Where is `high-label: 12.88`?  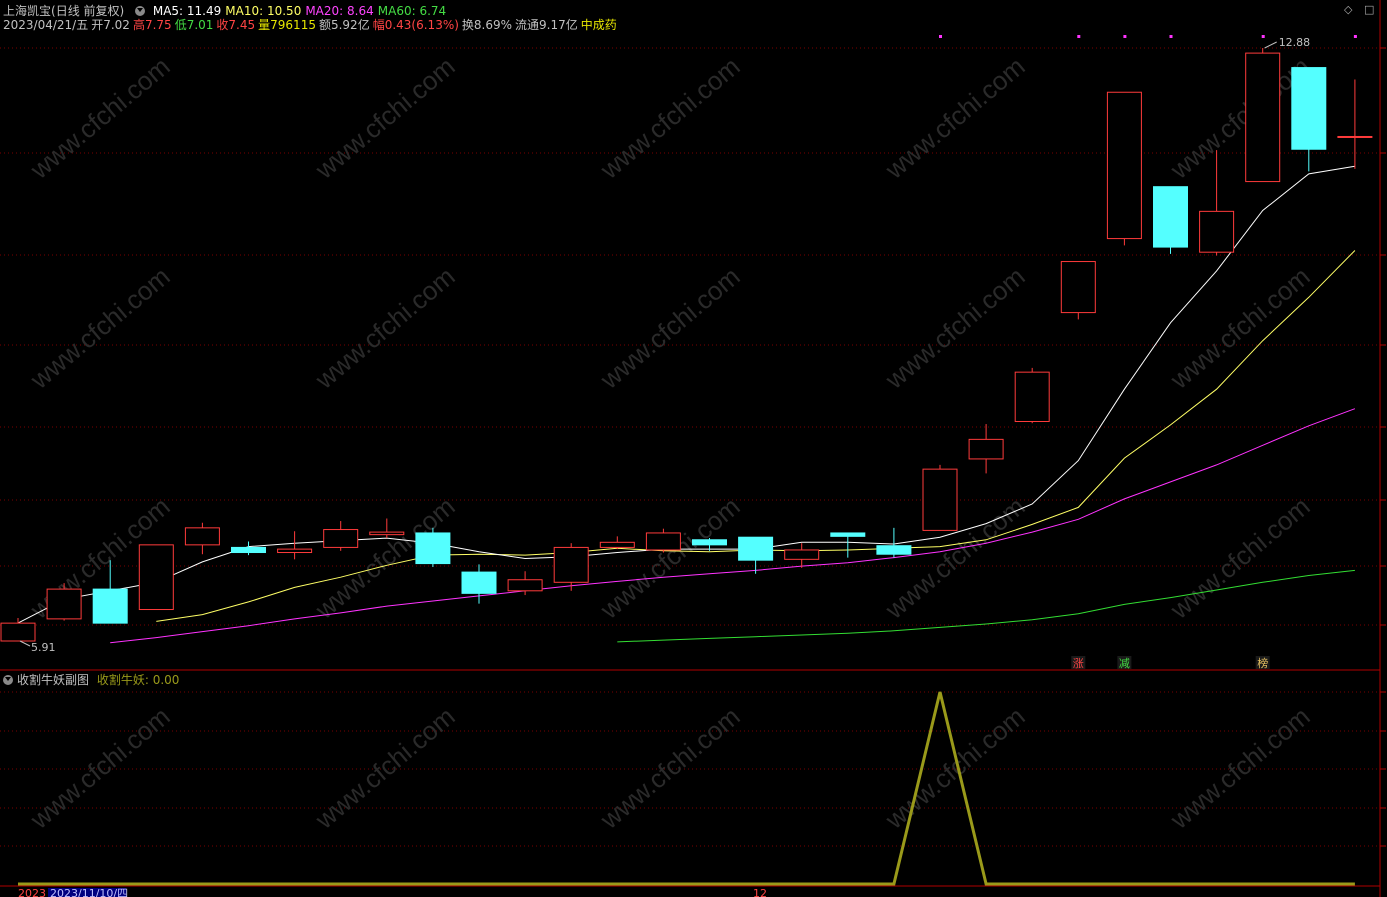 high-label: 12.88 is located at coordinates (1295, 42).